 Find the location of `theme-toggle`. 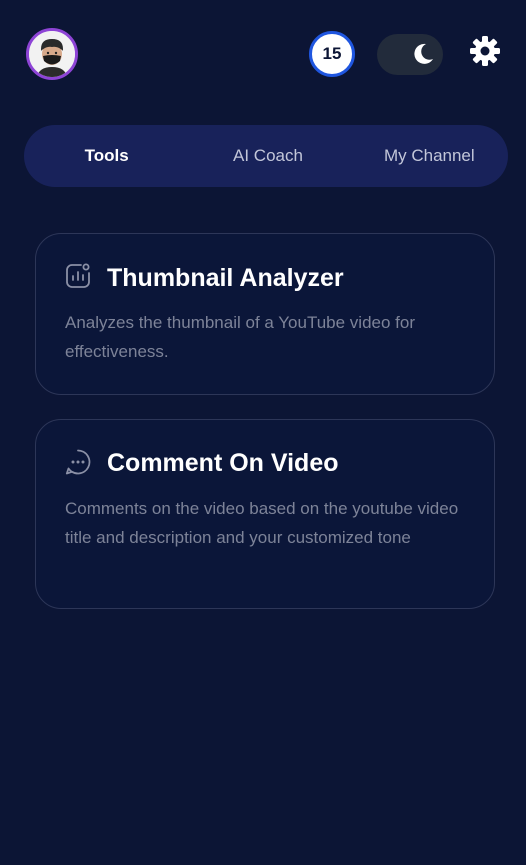

theme-toggle is located at coordinates (410, 54).